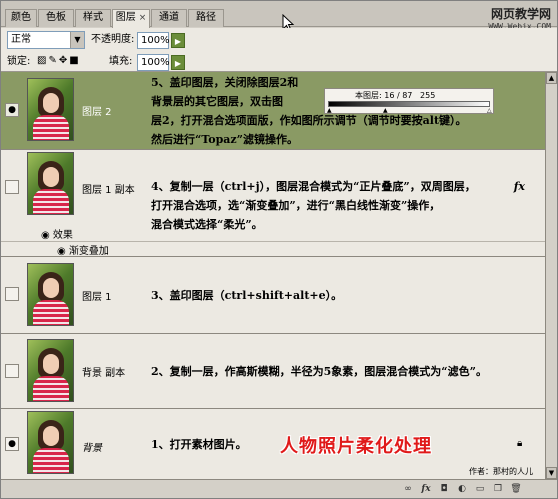 This screenshot has width=558, height=499. Describe the element at coordinates (21, 18) in the screenshot. I see `tab-color: 颜色` at that location.